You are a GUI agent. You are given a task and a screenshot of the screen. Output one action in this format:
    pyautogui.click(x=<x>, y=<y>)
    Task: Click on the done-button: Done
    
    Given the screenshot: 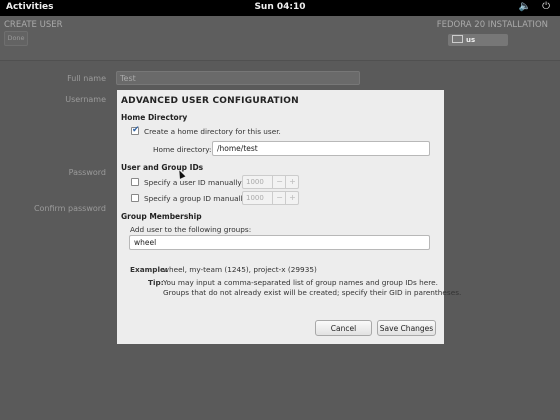 What is the action you would take?
    pyautogui.click(x=16, y=38)
    